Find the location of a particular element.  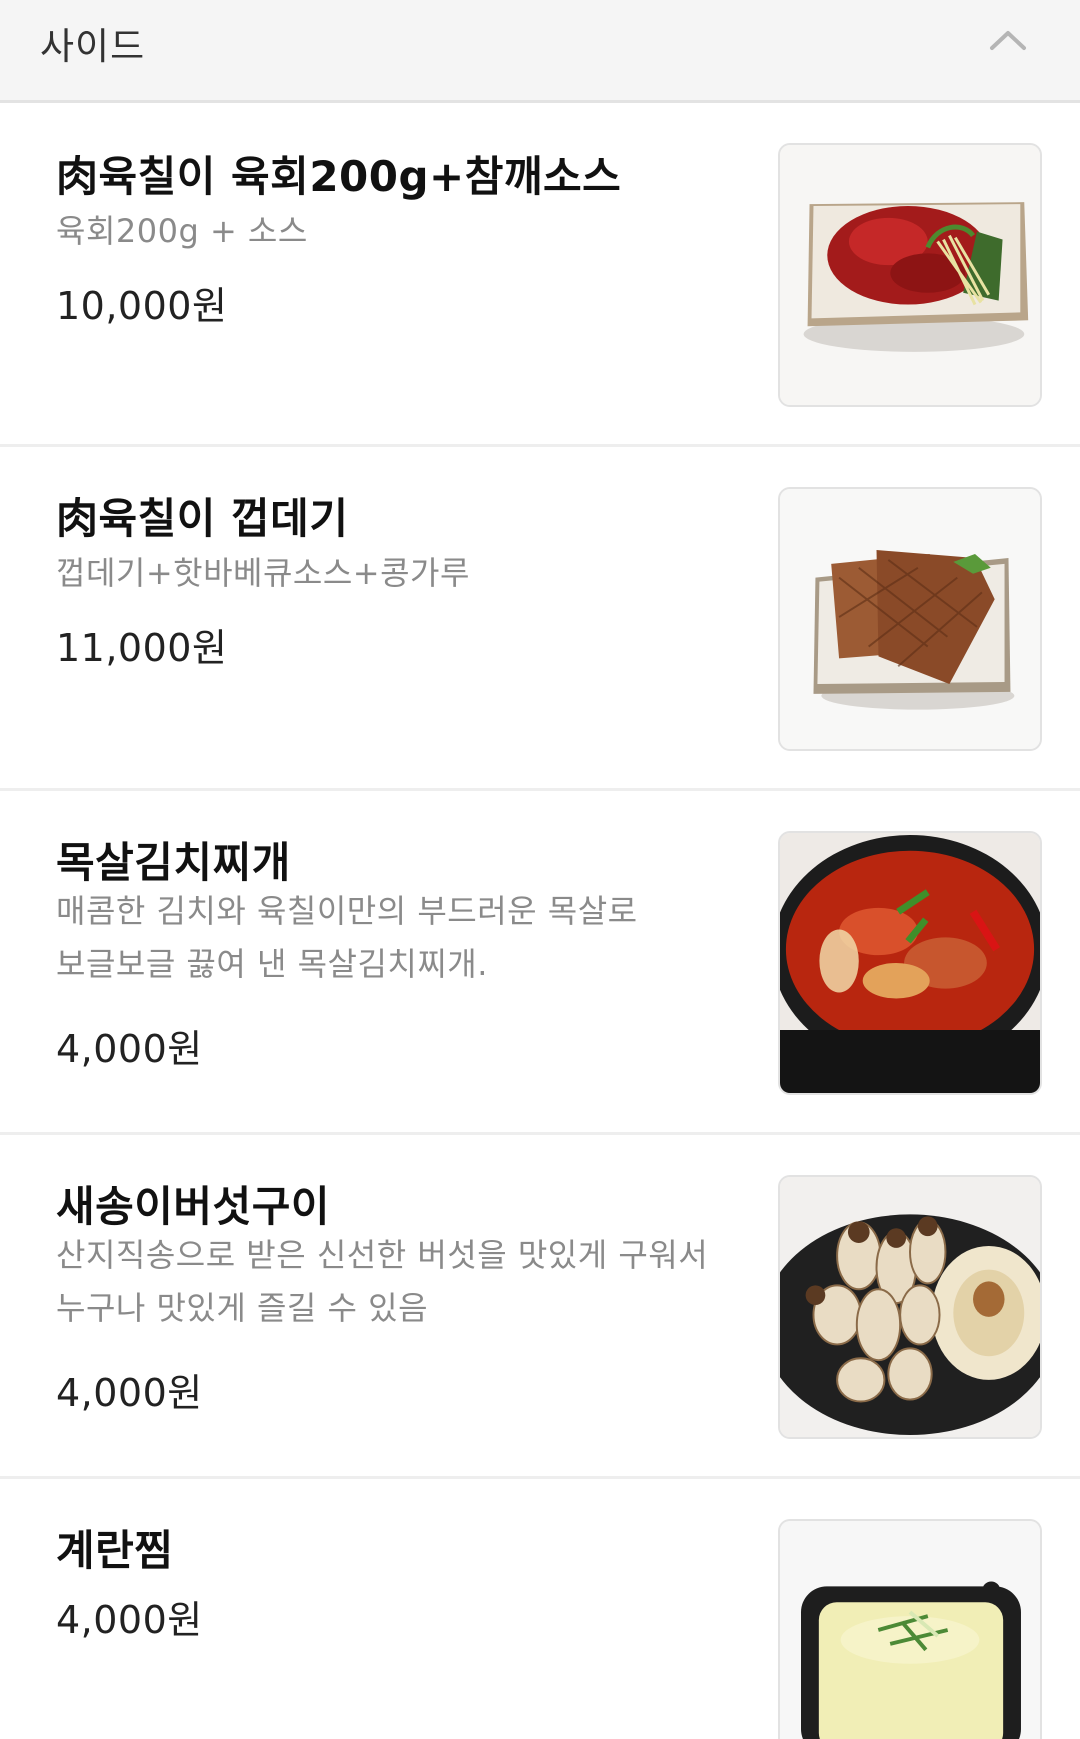

chevron-up-icon is located at coordinates (1008, 40).